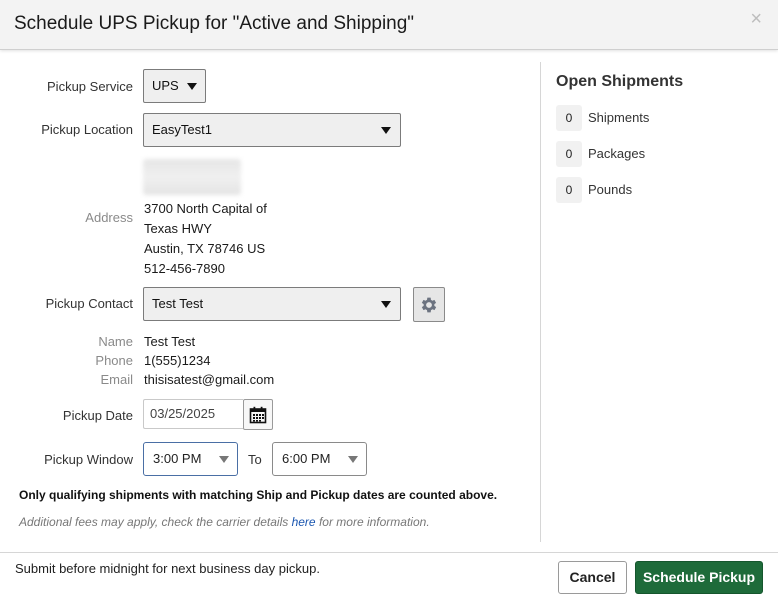 Image resolution: width=778 pixels, height=600 pixels. What do you see at coordinates (569, 154) in the screenshot?
I see `packages-count: 0` at bounding box center [569, 154].